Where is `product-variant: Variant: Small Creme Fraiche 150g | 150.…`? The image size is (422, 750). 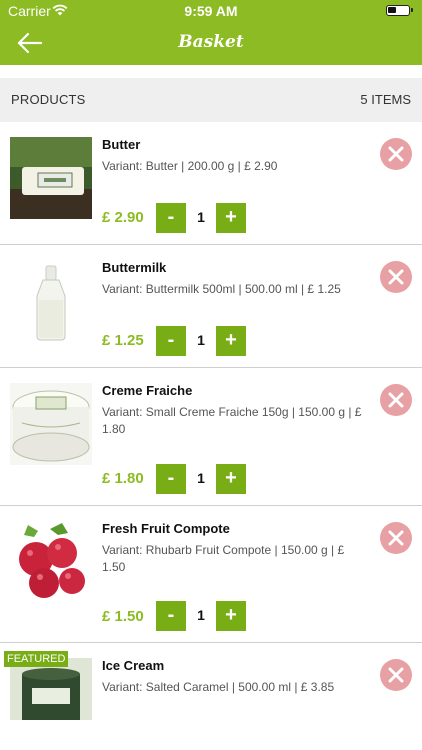 product-variant: Variant: Small Creme Fraiche 150g | 150.… is located at coordinates (232, 420).